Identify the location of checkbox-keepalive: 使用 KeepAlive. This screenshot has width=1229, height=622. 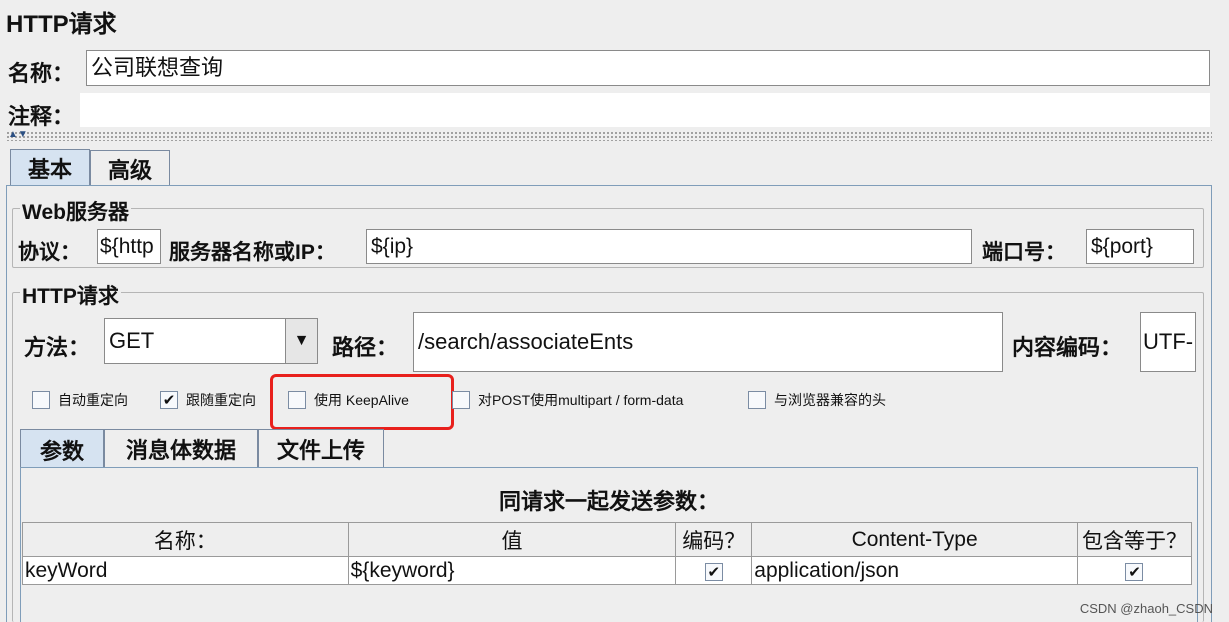
(348, 400).